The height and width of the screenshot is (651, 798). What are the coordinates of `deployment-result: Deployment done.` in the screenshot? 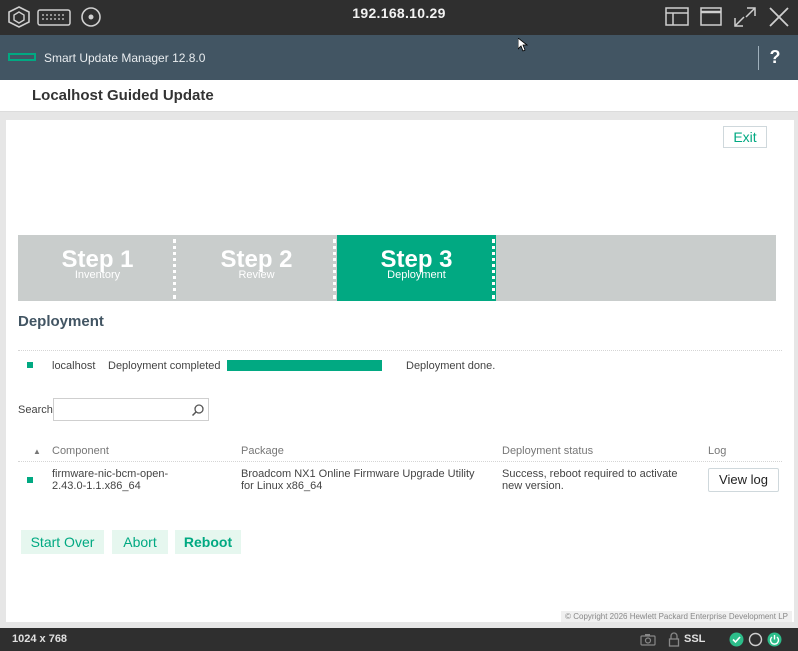 It's located at (451, 366).